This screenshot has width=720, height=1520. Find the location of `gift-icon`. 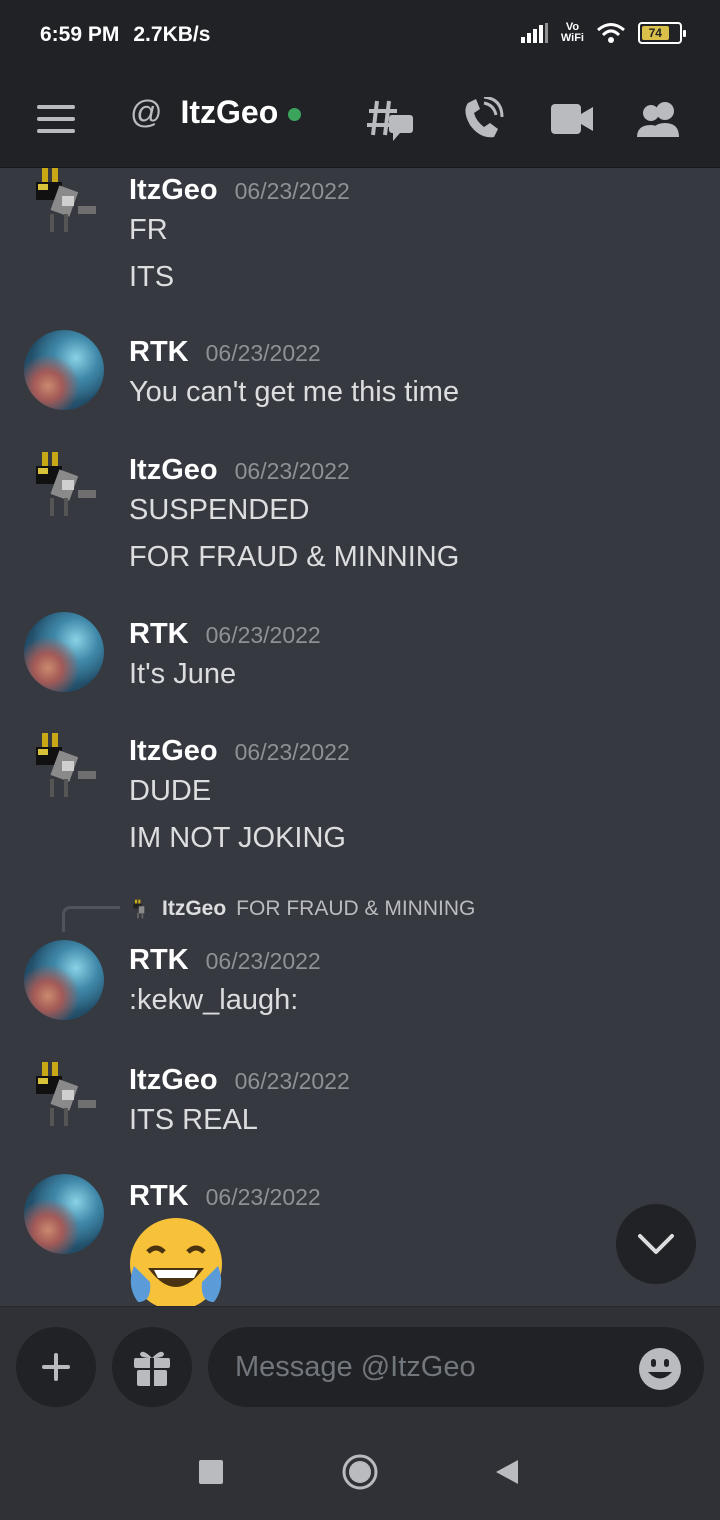

gift-icon is located at coordinates (152, 1368).